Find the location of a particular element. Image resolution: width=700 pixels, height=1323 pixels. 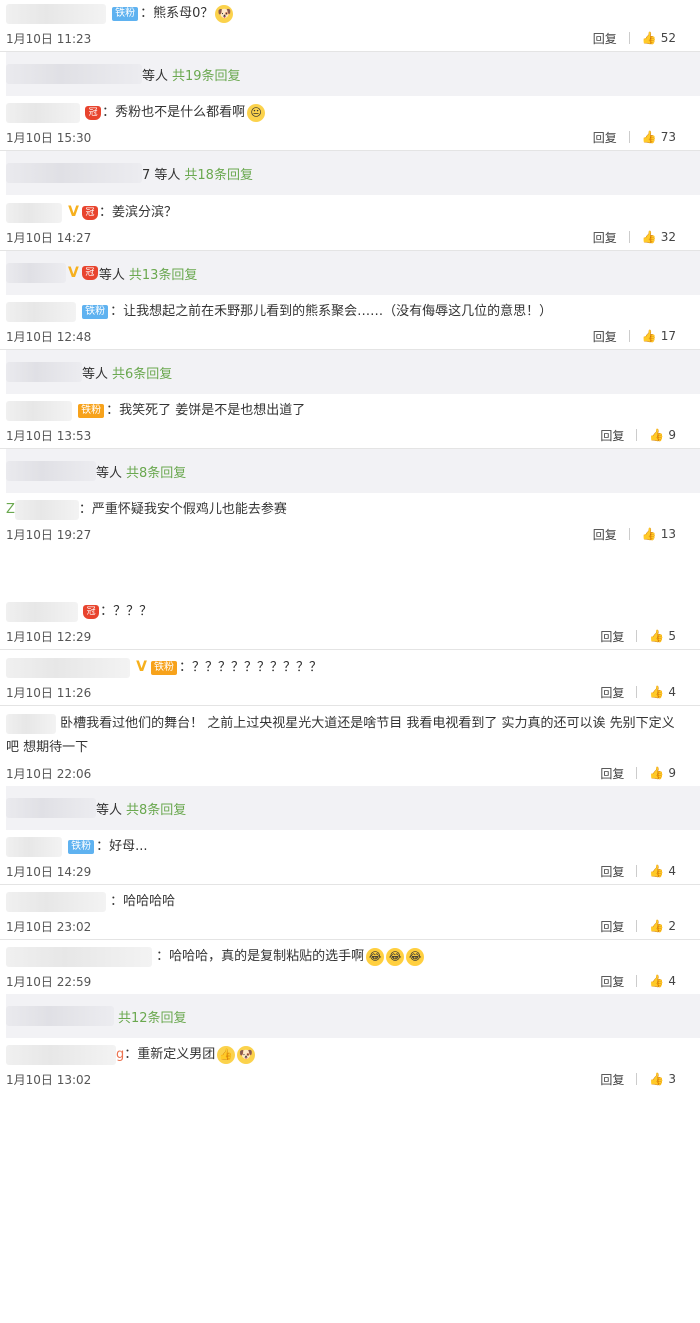

more-replies: 等人 共19条回复 is located at coordinates (353, 74).